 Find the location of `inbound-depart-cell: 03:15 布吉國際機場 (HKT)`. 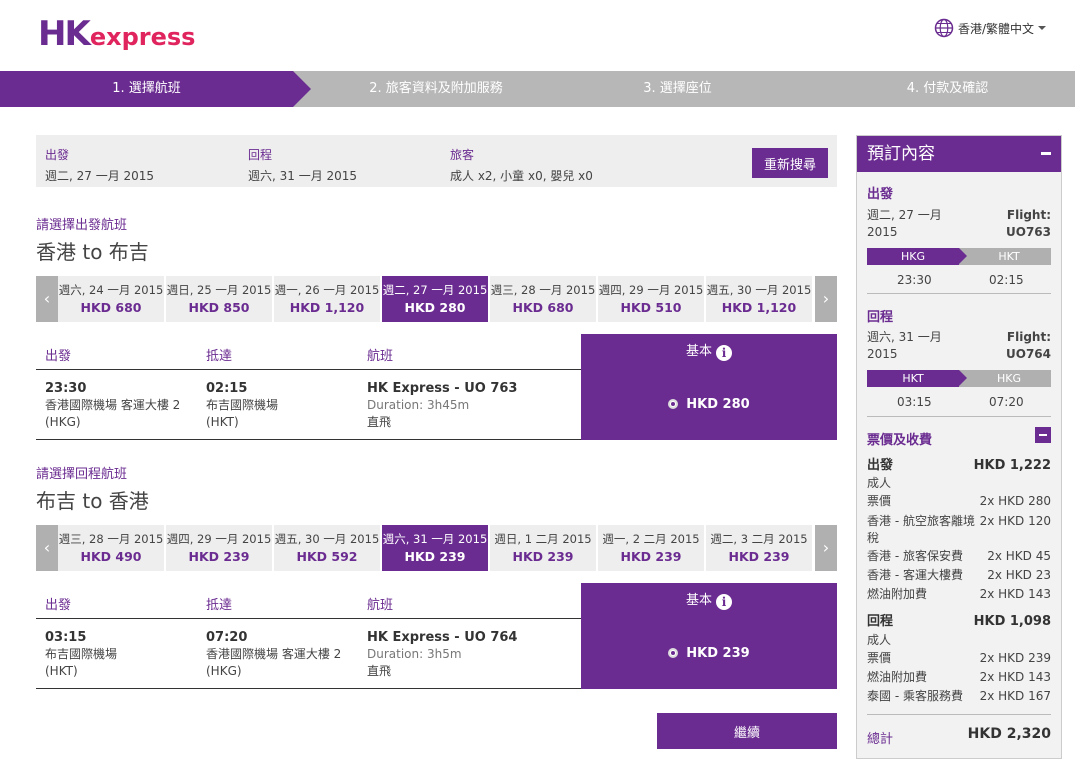

inbound-depart-cell: 03:15 布吉國際機場 (HKT) is located at coordinates (81, 654).